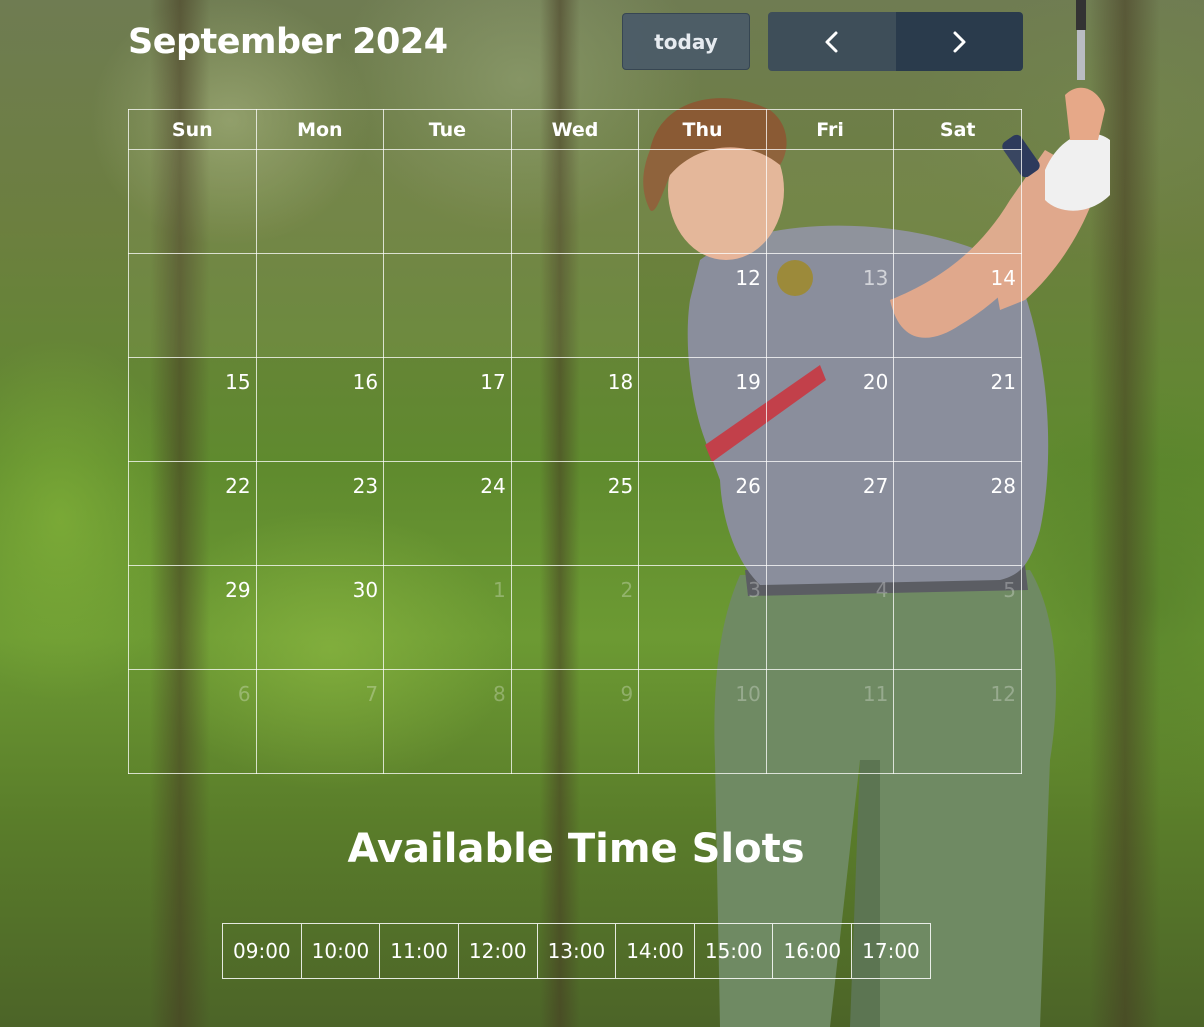 This screenshot has height=1027, width=1204. I want to click on calendar-day-cell: 28, so click(957, 513).